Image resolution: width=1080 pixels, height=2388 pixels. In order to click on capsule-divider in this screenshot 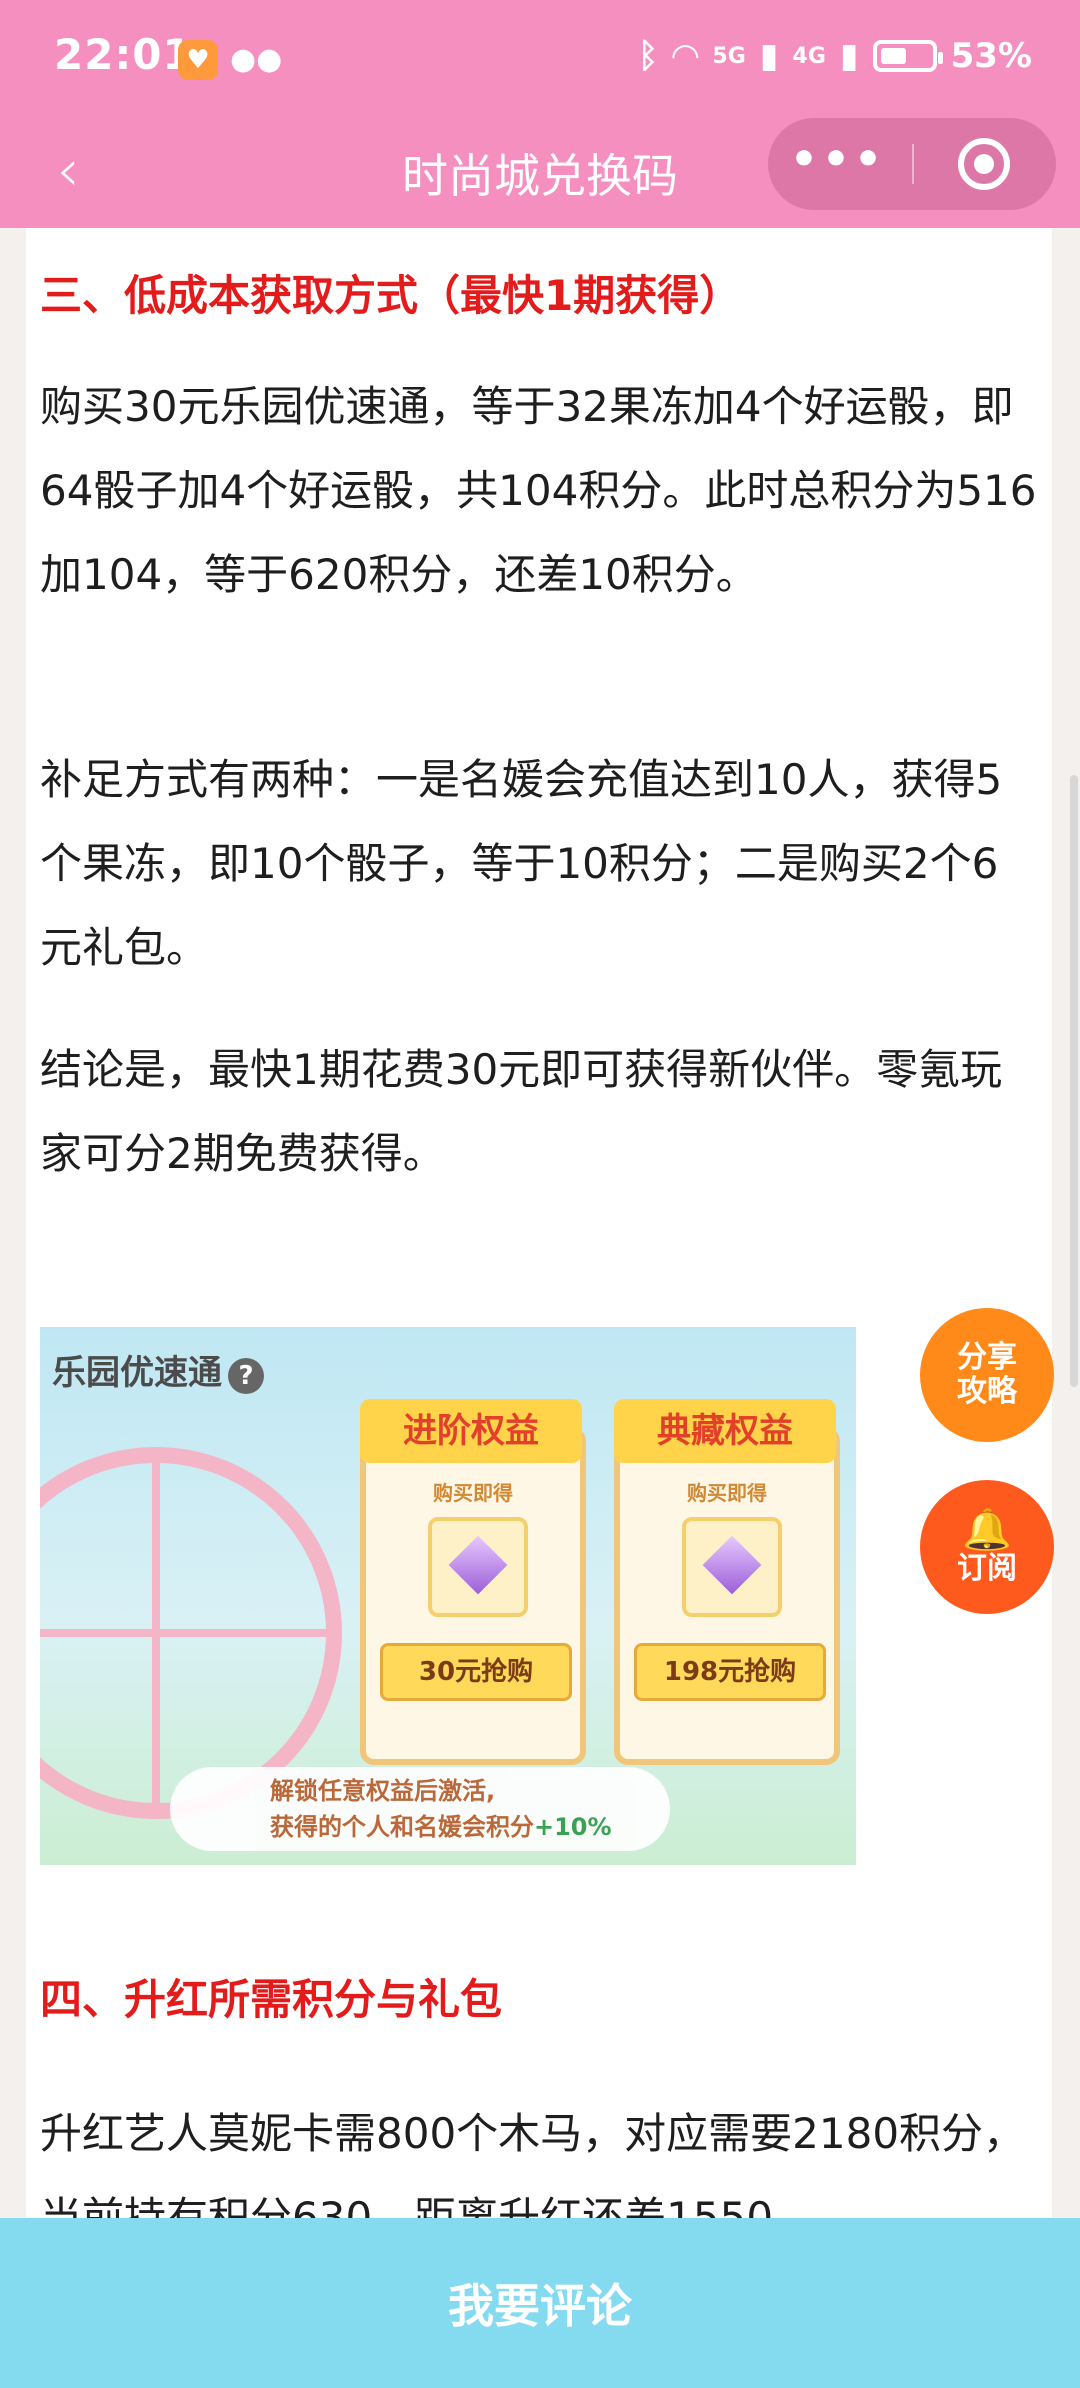, I will do `click(913, 164)`.